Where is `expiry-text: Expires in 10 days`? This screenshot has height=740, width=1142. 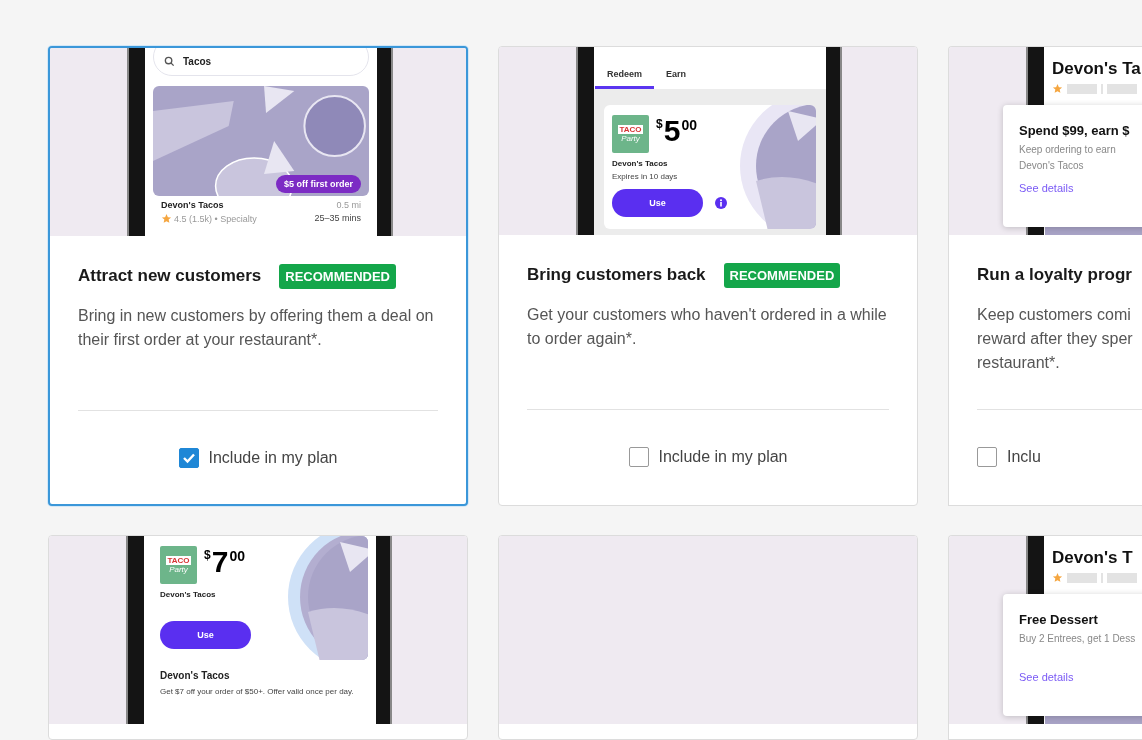
expiry-text: Expires in 10 days is located at coordinates (645, 176).